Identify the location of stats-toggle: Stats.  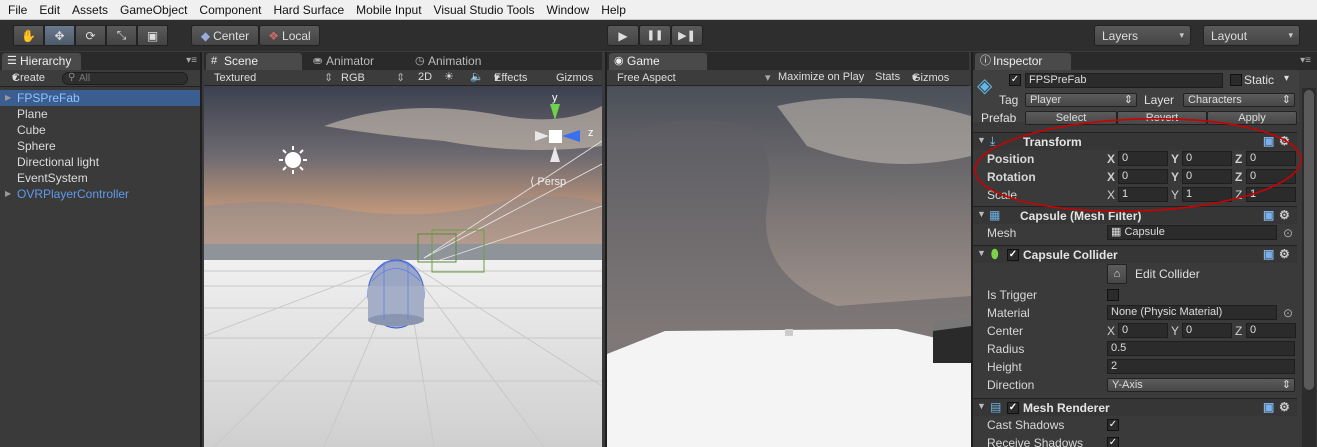
(887, 77).